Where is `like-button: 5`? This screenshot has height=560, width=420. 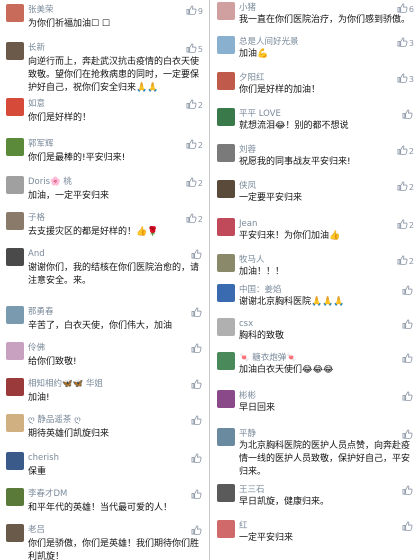 like-button: 5 is located at coordinates (194, 49).